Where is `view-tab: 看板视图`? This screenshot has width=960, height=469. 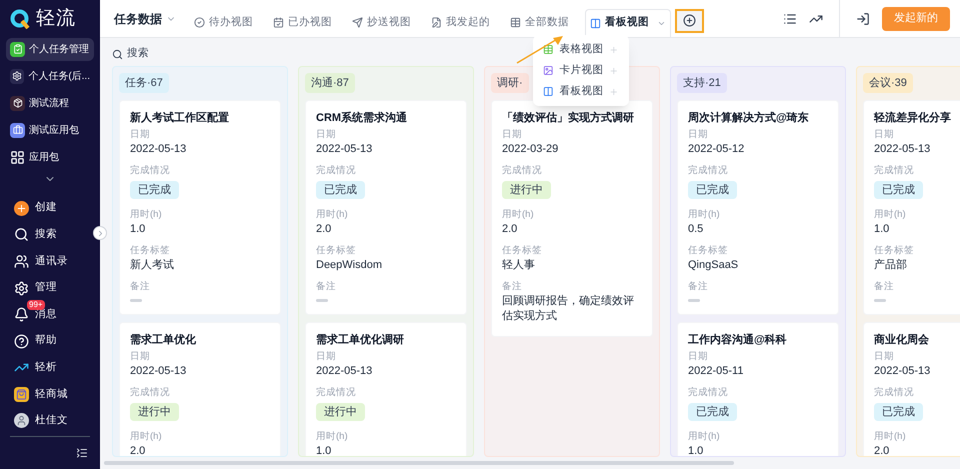 view-tab: 看板视图 is located at coordinates (628, 22).